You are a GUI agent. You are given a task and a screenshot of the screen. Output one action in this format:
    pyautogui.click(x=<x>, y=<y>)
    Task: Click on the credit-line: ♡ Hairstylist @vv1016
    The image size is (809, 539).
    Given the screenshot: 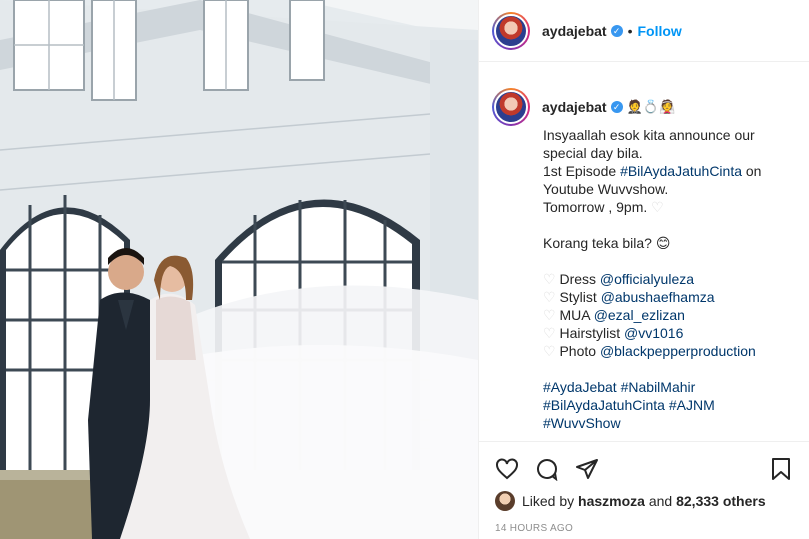 What is the action you would take?
    pyautogui.click(x=613, y=333)
    